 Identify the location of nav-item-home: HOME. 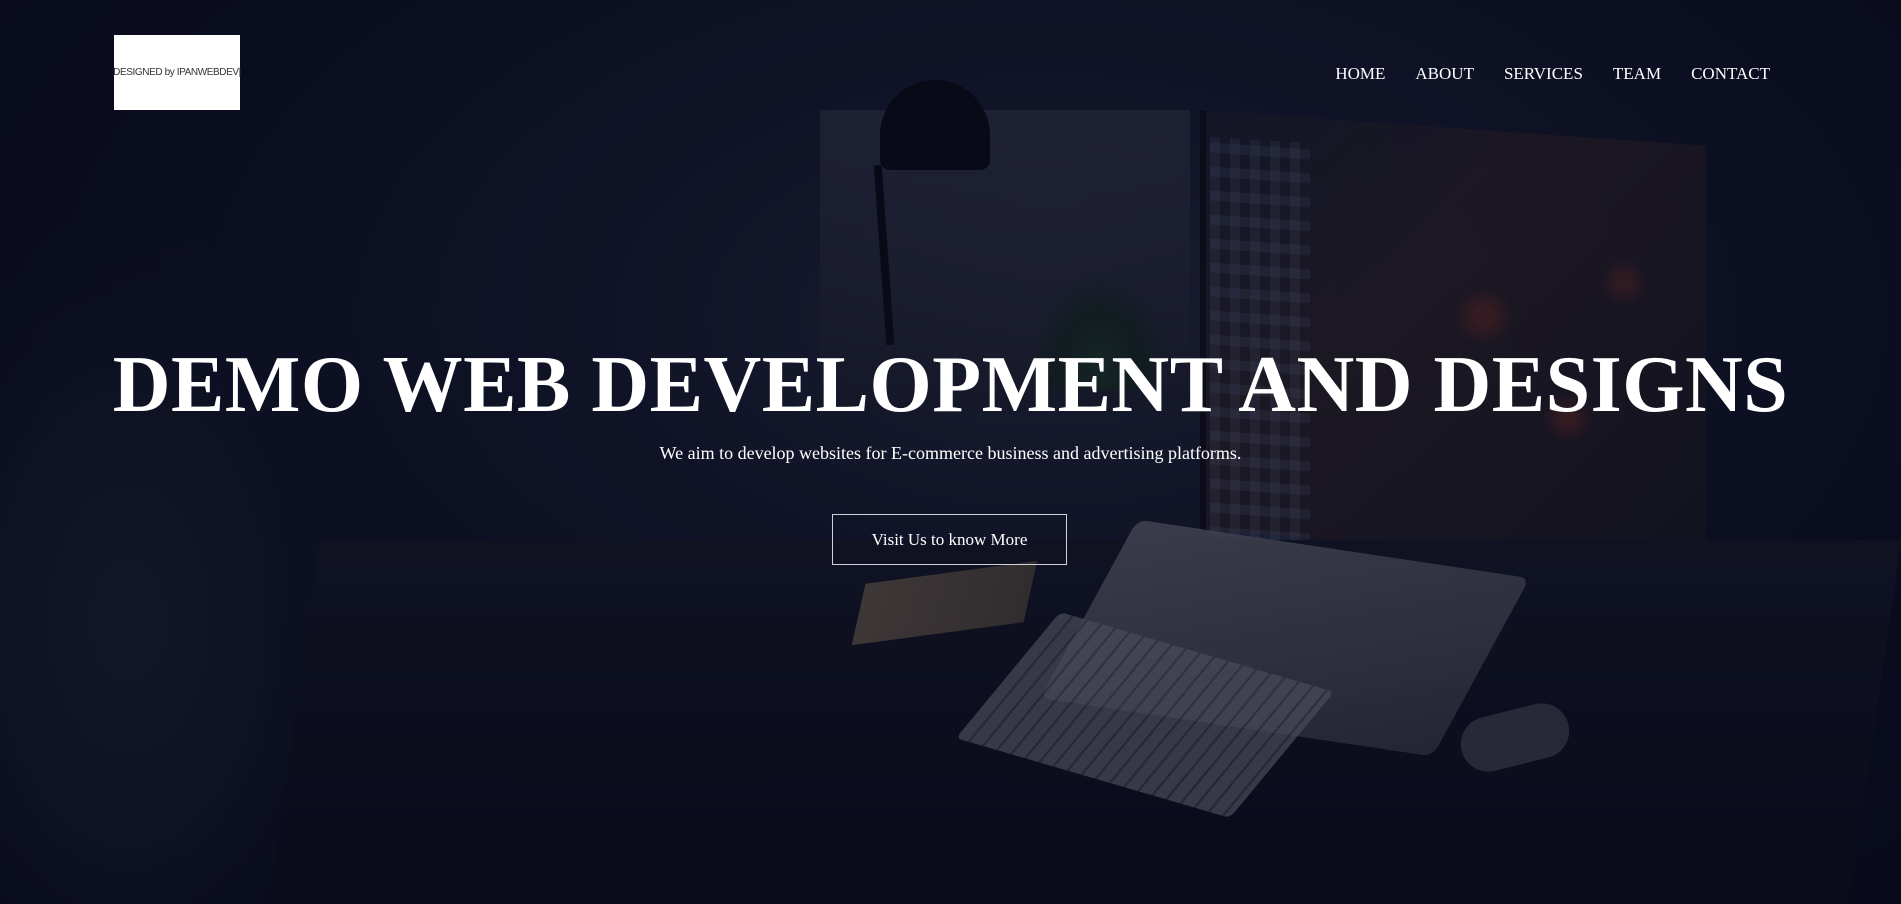
(1360, 74).